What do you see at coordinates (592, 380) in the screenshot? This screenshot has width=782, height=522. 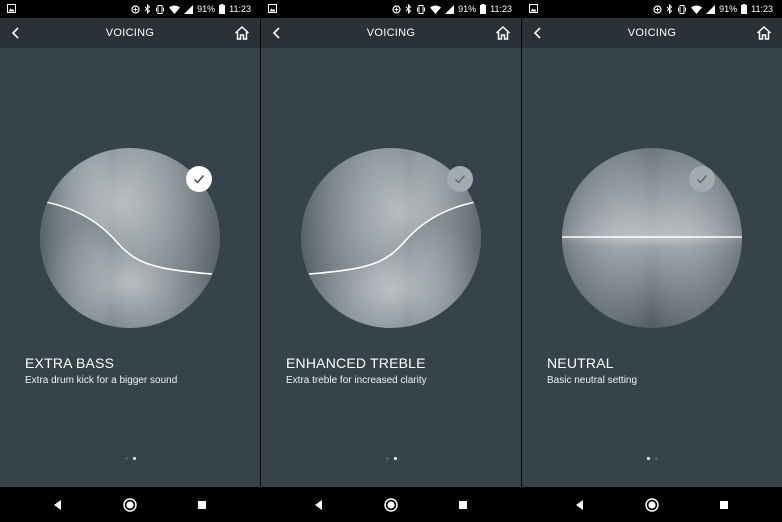 I see `voicing-description: Basic neutral setting` at bounding box center [592, 380].